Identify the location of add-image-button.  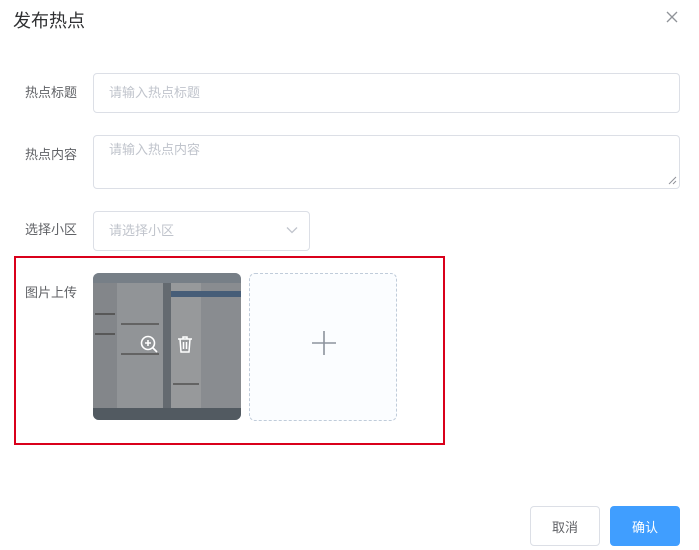
(323, 347).